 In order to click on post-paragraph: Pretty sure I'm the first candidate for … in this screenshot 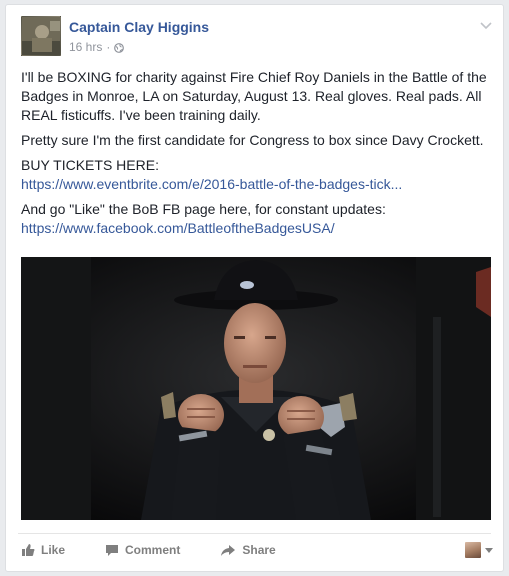, I will do `click(252, 140)`.